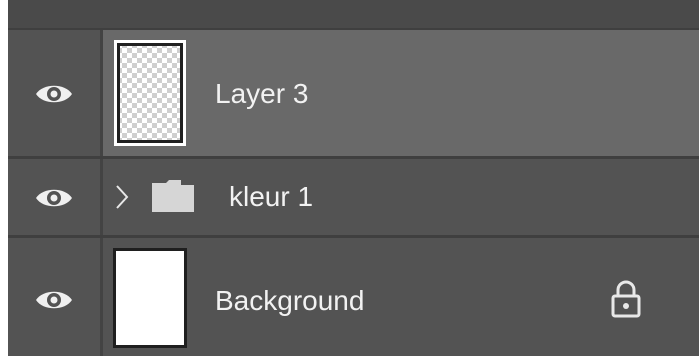 The image size is (699, 356). Describe the element at coordinates (626, 299) in the screenshot. I see `lock-icon` at that location.